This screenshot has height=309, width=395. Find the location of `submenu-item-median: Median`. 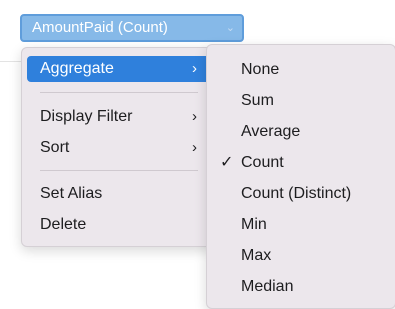

submenu-item-median: Median is located at coordinates (267, 287).